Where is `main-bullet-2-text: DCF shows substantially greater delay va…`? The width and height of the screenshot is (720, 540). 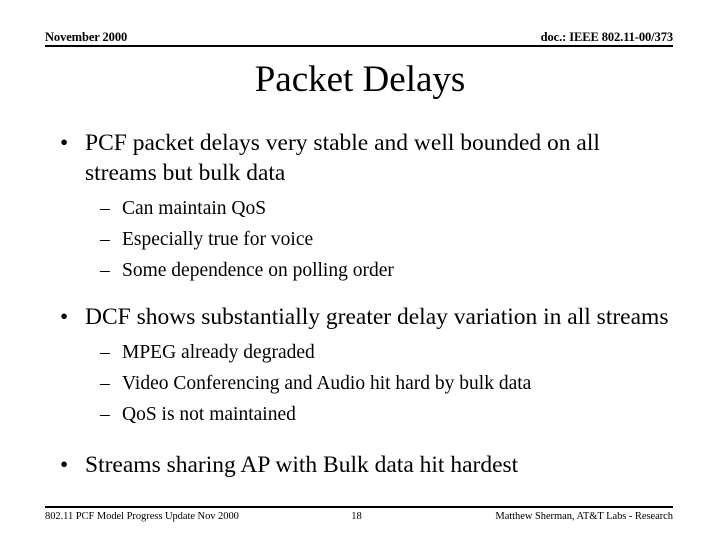
main-bullet-2-text: DCF shows substantially greater delay va… is located at coordinates (377, 317).